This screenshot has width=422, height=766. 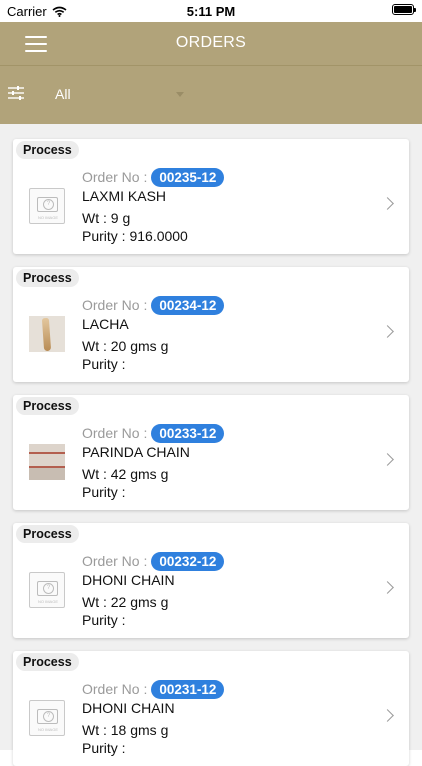 What do you see at coordinates (125, 730) in the screenshot?
I see `item-weight: Wt : 18 gms g` at bounding box center [125, 730].